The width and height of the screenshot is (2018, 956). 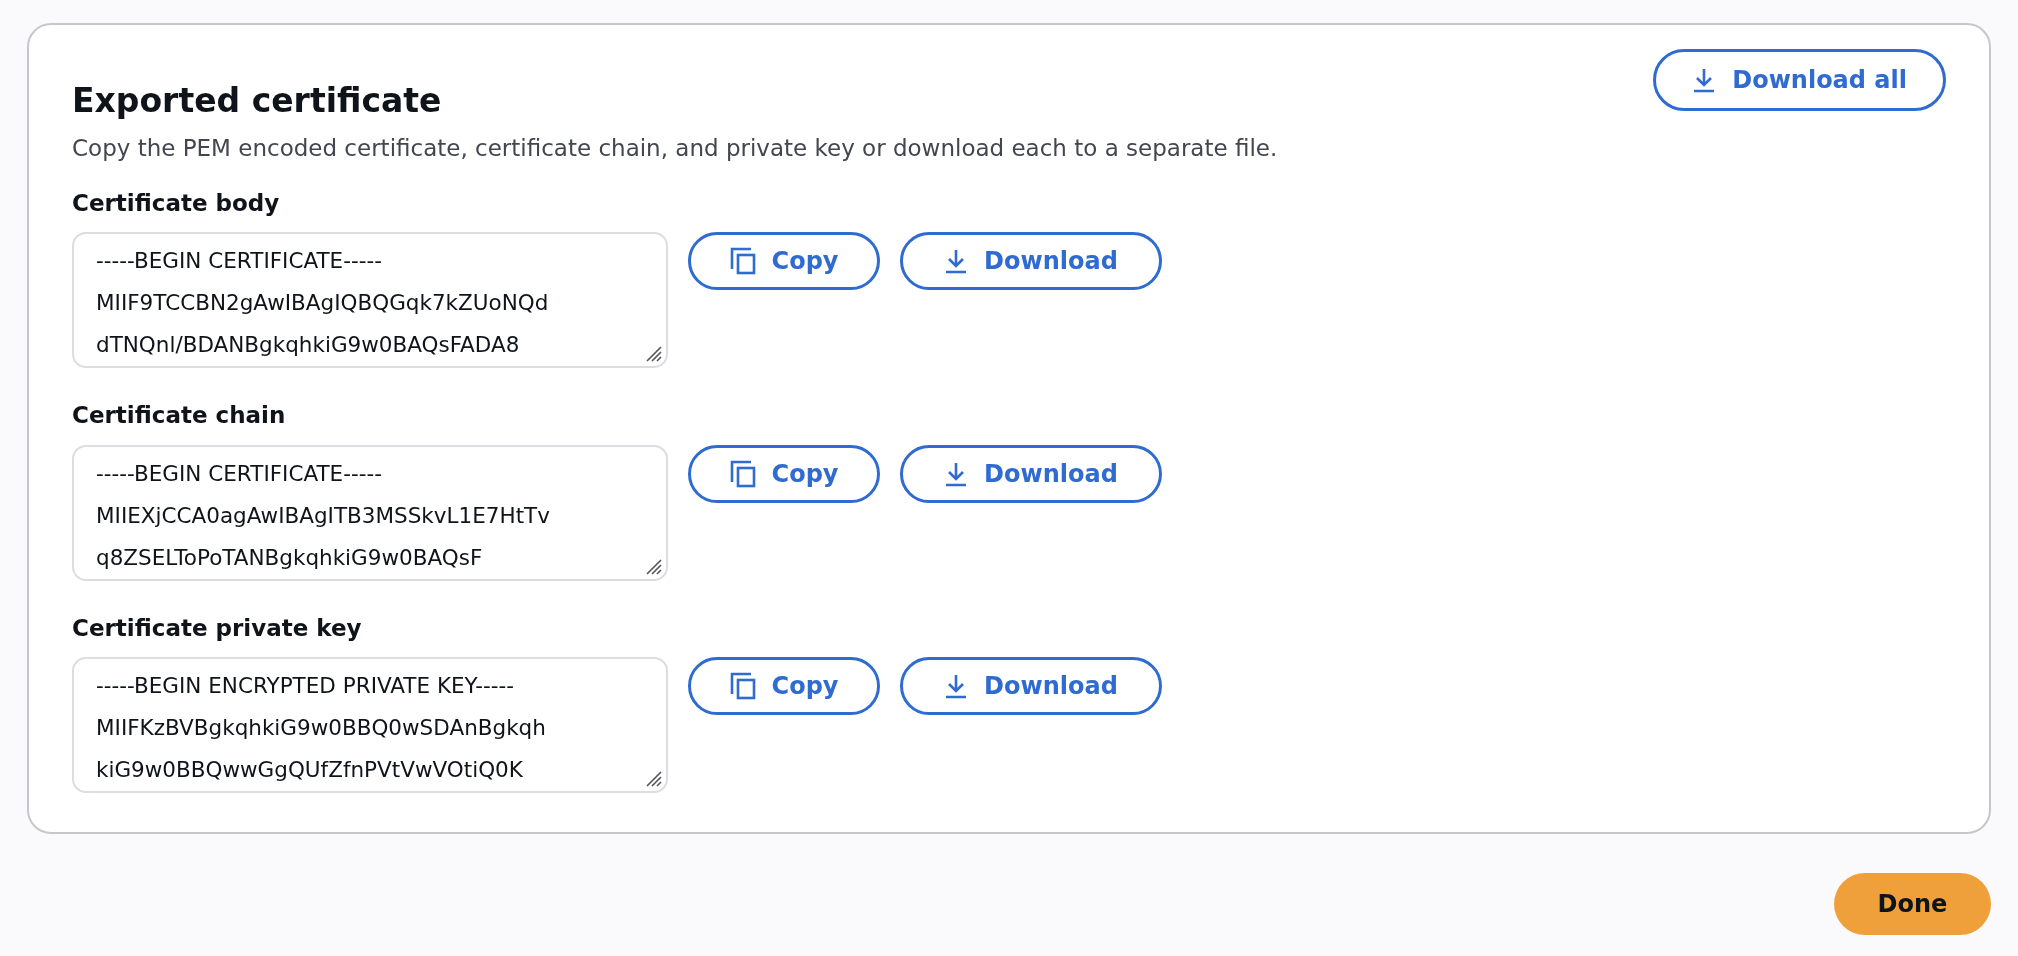 What do you see at coordinates (257, 101) in the screenshot?
I see `panel-title: Exported certificate` at bounding box center [257, 101].